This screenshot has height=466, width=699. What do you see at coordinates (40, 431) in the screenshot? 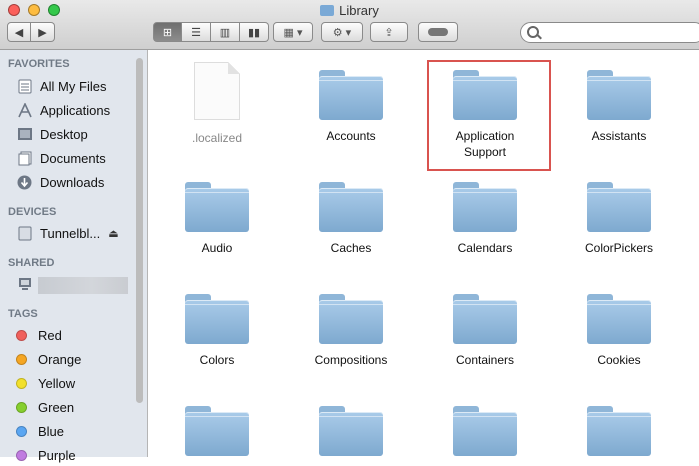
I see `sidebar-item-tag-blue: Blue` at bounding box center [40, 431].